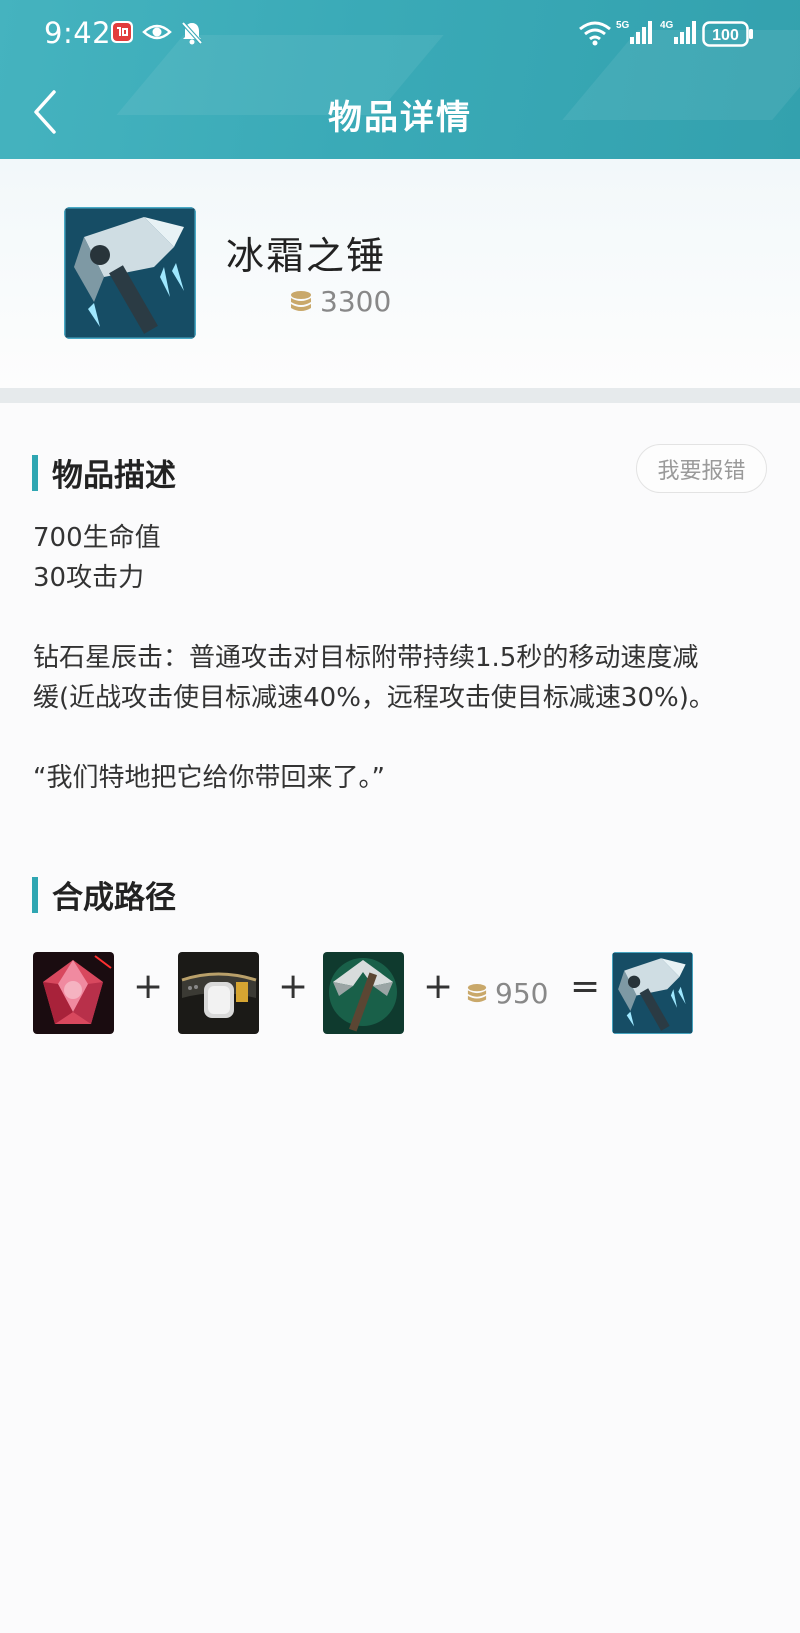 This screenshot has width=800, height=1633. I want to click on ruby-crystal-icon, so click(73, 993).